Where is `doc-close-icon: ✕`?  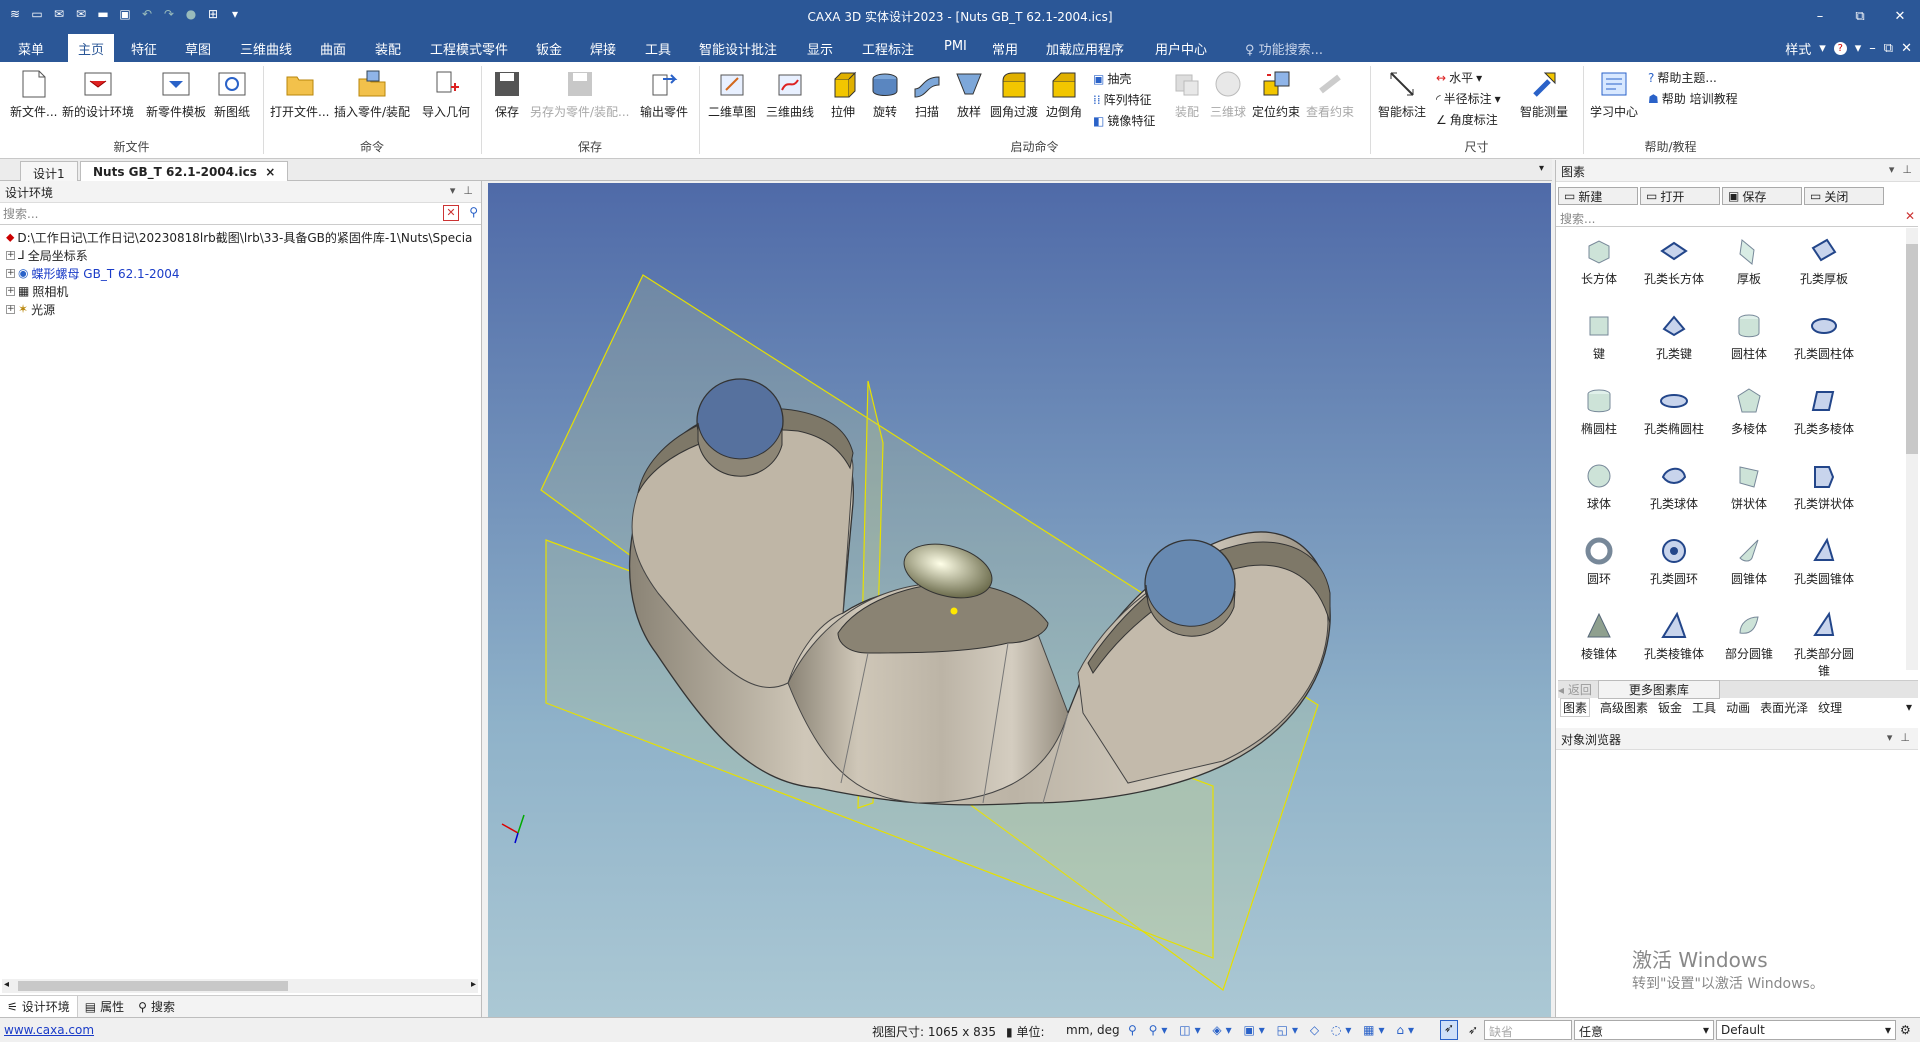
doc-close-icon: ✕ is located at coordinates (1906, 48).